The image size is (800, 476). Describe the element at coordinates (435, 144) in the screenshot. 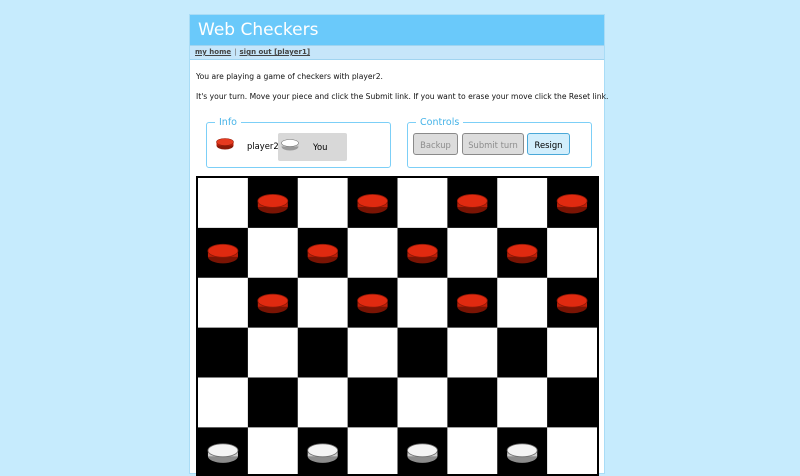

I see `backup-button: Backup` at that location.